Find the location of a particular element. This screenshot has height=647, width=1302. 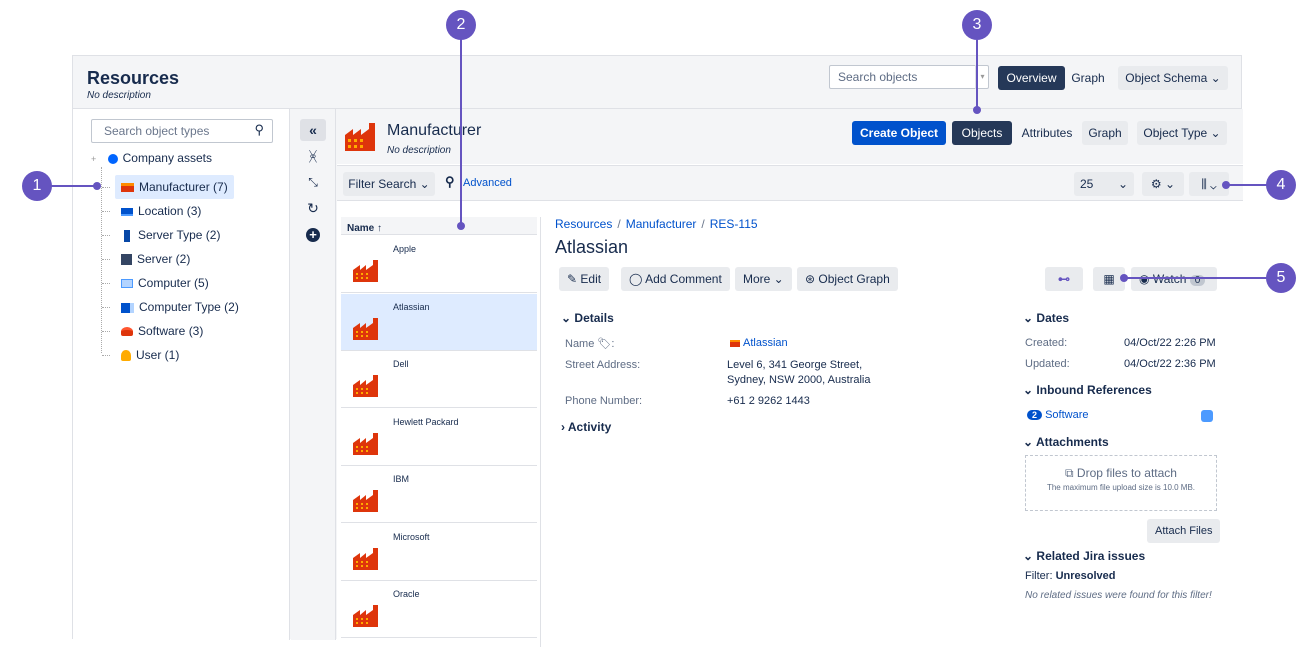

settings-dropdown: ⚙ ⌄ is located at coordinates (1163, 184).